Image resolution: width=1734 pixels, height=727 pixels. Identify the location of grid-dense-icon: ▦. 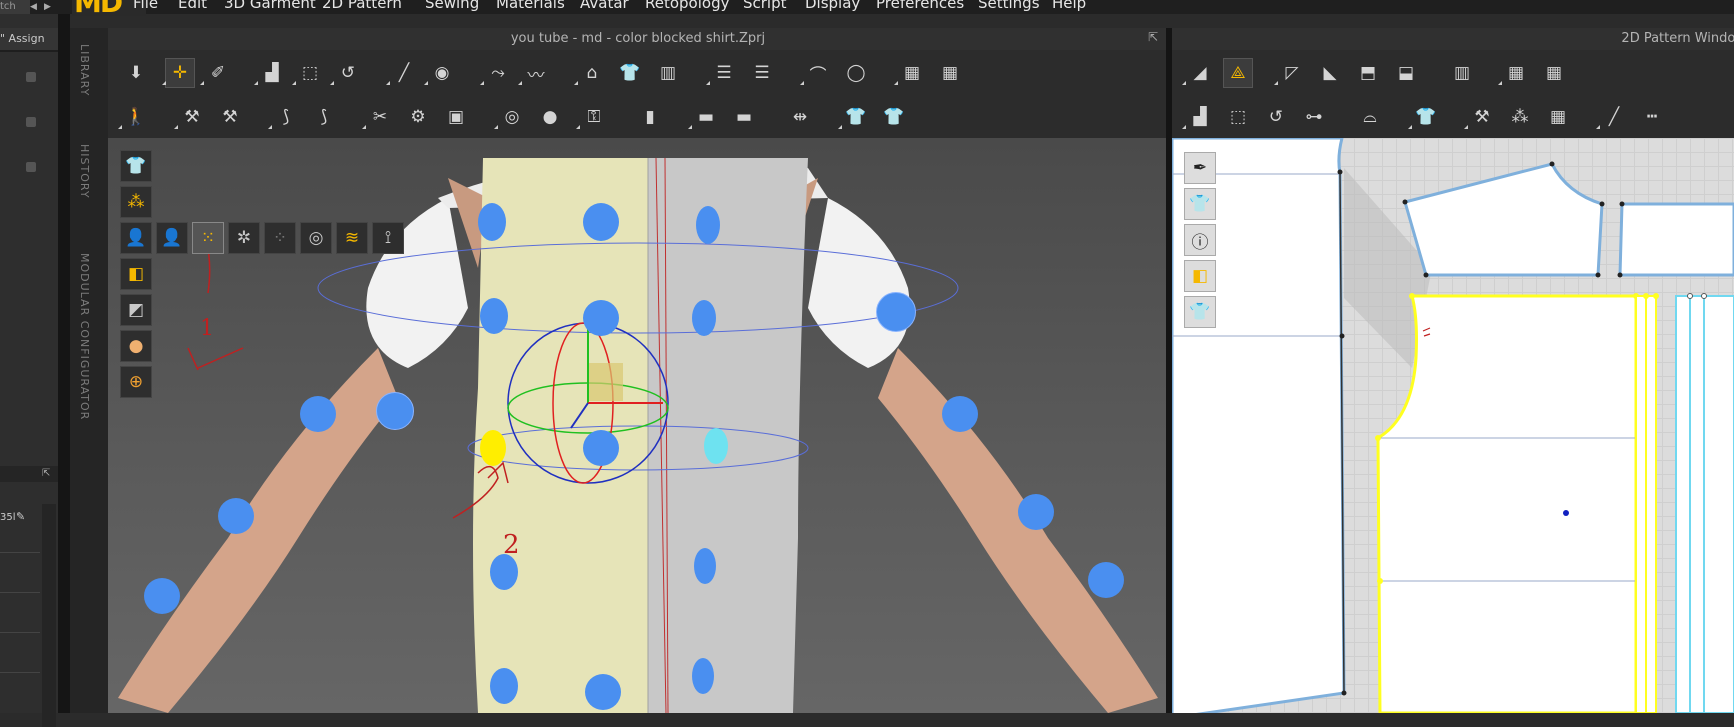
(1554, 73).